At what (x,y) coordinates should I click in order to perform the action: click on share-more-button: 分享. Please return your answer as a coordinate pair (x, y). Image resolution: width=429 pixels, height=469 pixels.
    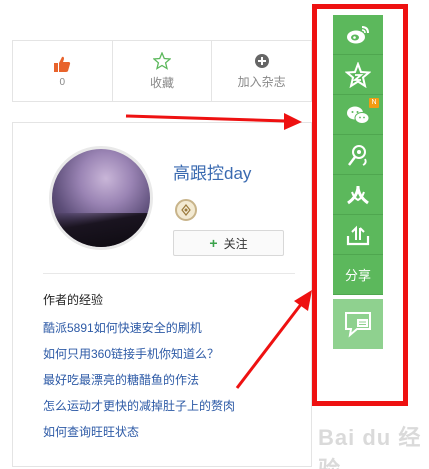
    Looking at the image, I should click on (358, 275).